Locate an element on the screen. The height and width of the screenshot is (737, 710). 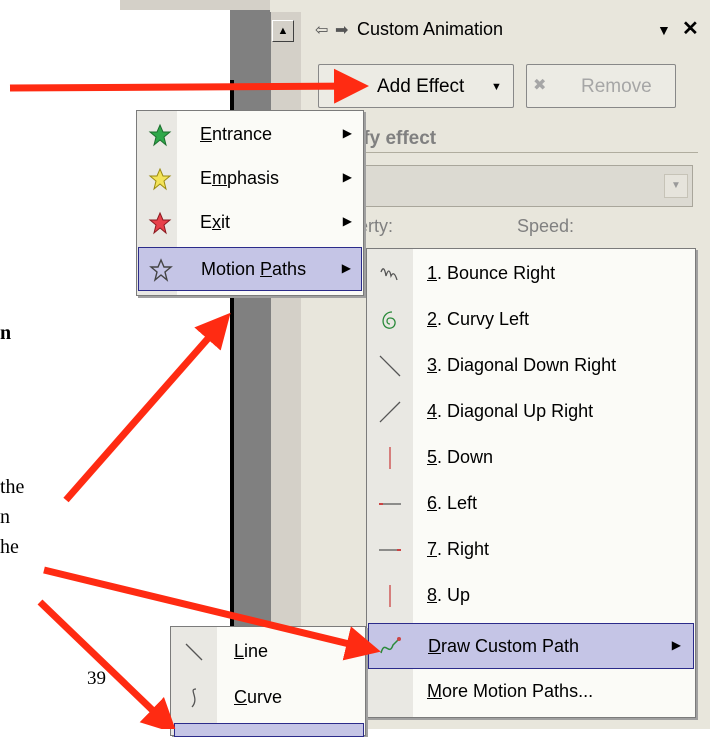
arrow-to-add-effect is located at coordinates (189, 86).